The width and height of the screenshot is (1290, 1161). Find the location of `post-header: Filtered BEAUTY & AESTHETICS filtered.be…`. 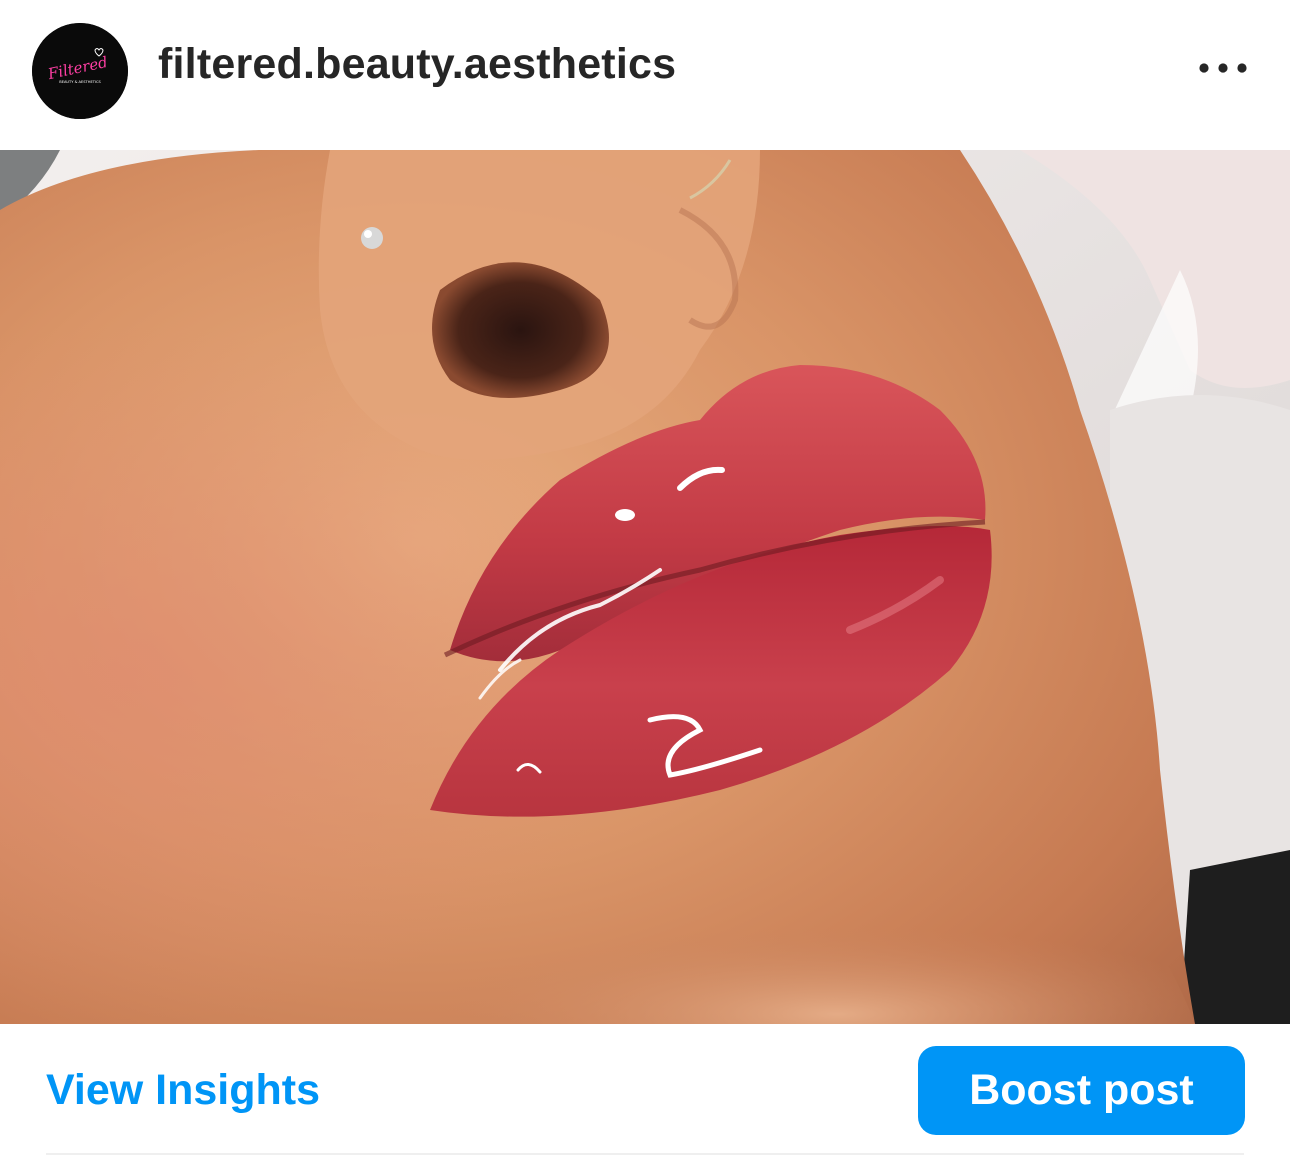

post-header: Filtered BEAUTY & AESTHETICS filtered.be… is located at coordinates (645, 75).